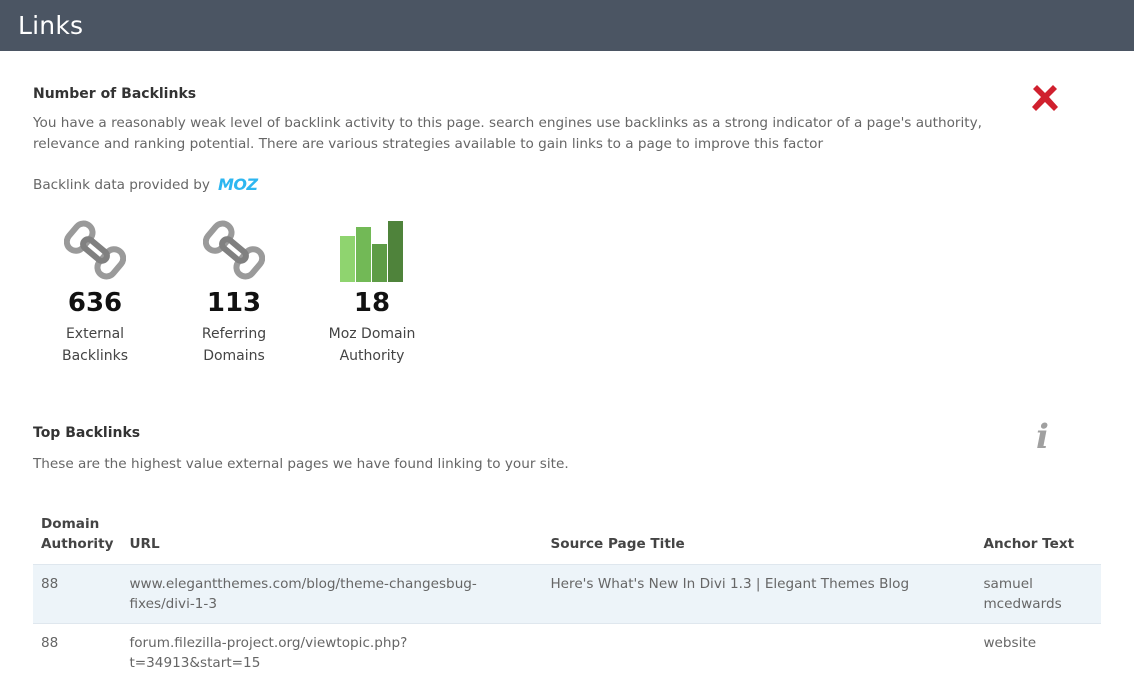  I want to click on metric-moz-domain-authority: 18 Moz Domain Authority, so click(372, 291).